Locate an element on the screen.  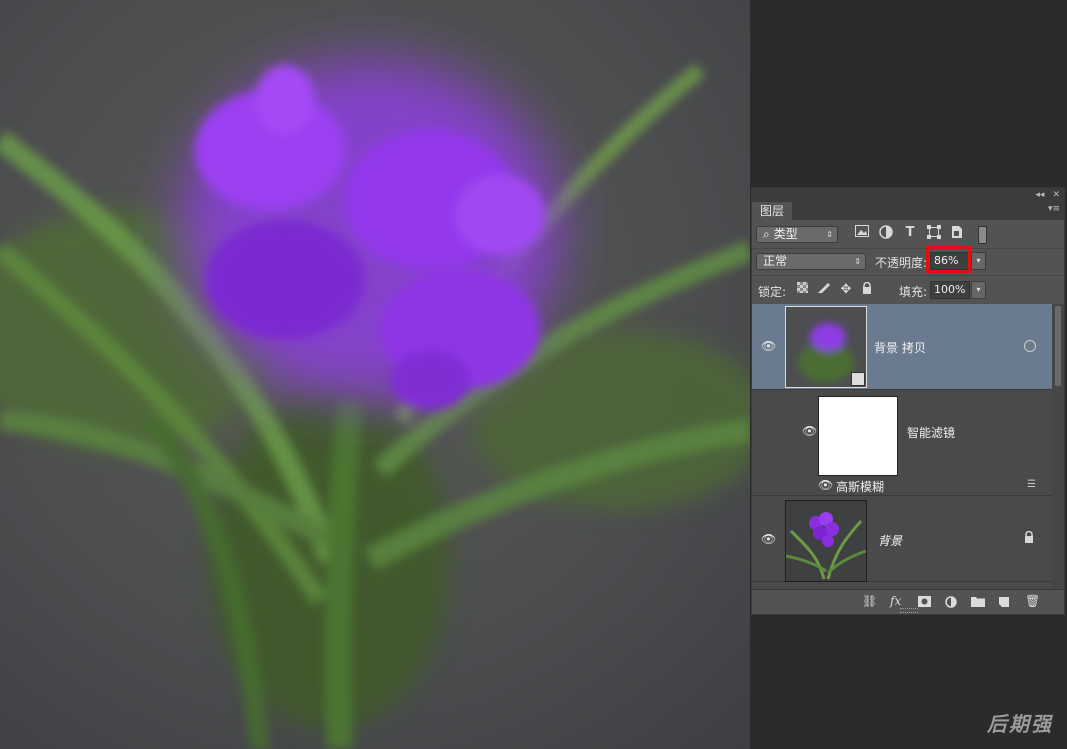
type-filter-icon: T is located at coordinates (910, 233).